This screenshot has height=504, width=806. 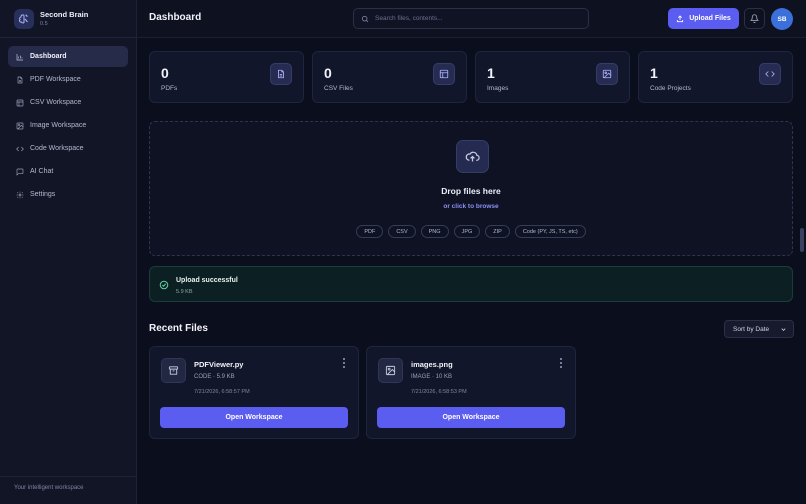 What do you see at coordinates (68, 194) in the screenshot?
I see `sidebar-item-settings: Settings` at bounding box center [68, 194].